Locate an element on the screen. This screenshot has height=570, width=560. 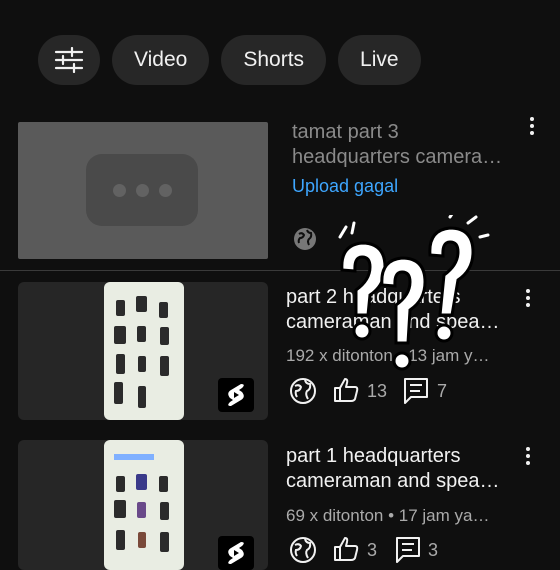
filter-chip-bar: Video Shorts Live is located at coordinates (229, 60).